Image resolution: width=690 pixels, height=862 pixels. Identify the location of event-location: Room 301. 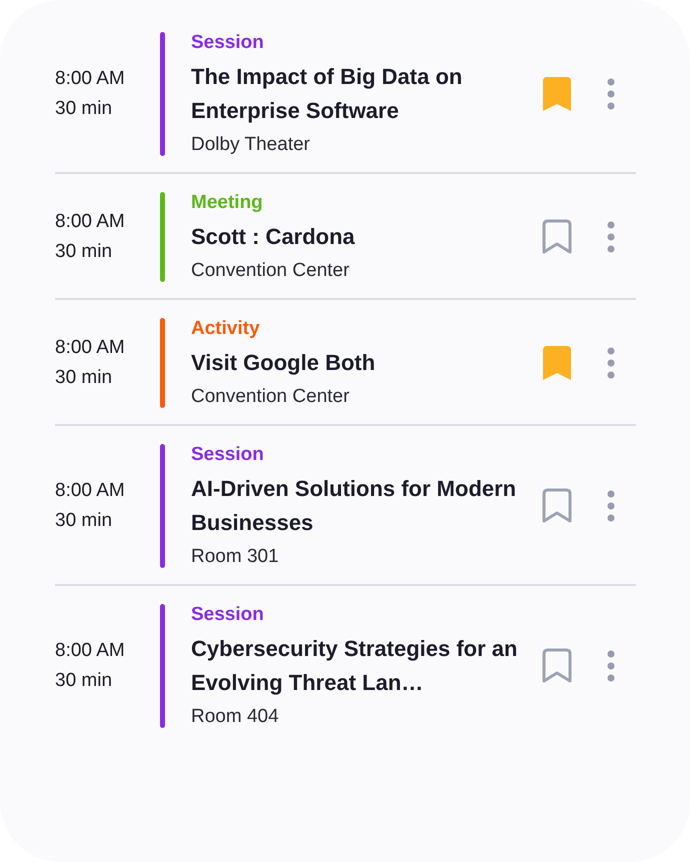
(235, 557).